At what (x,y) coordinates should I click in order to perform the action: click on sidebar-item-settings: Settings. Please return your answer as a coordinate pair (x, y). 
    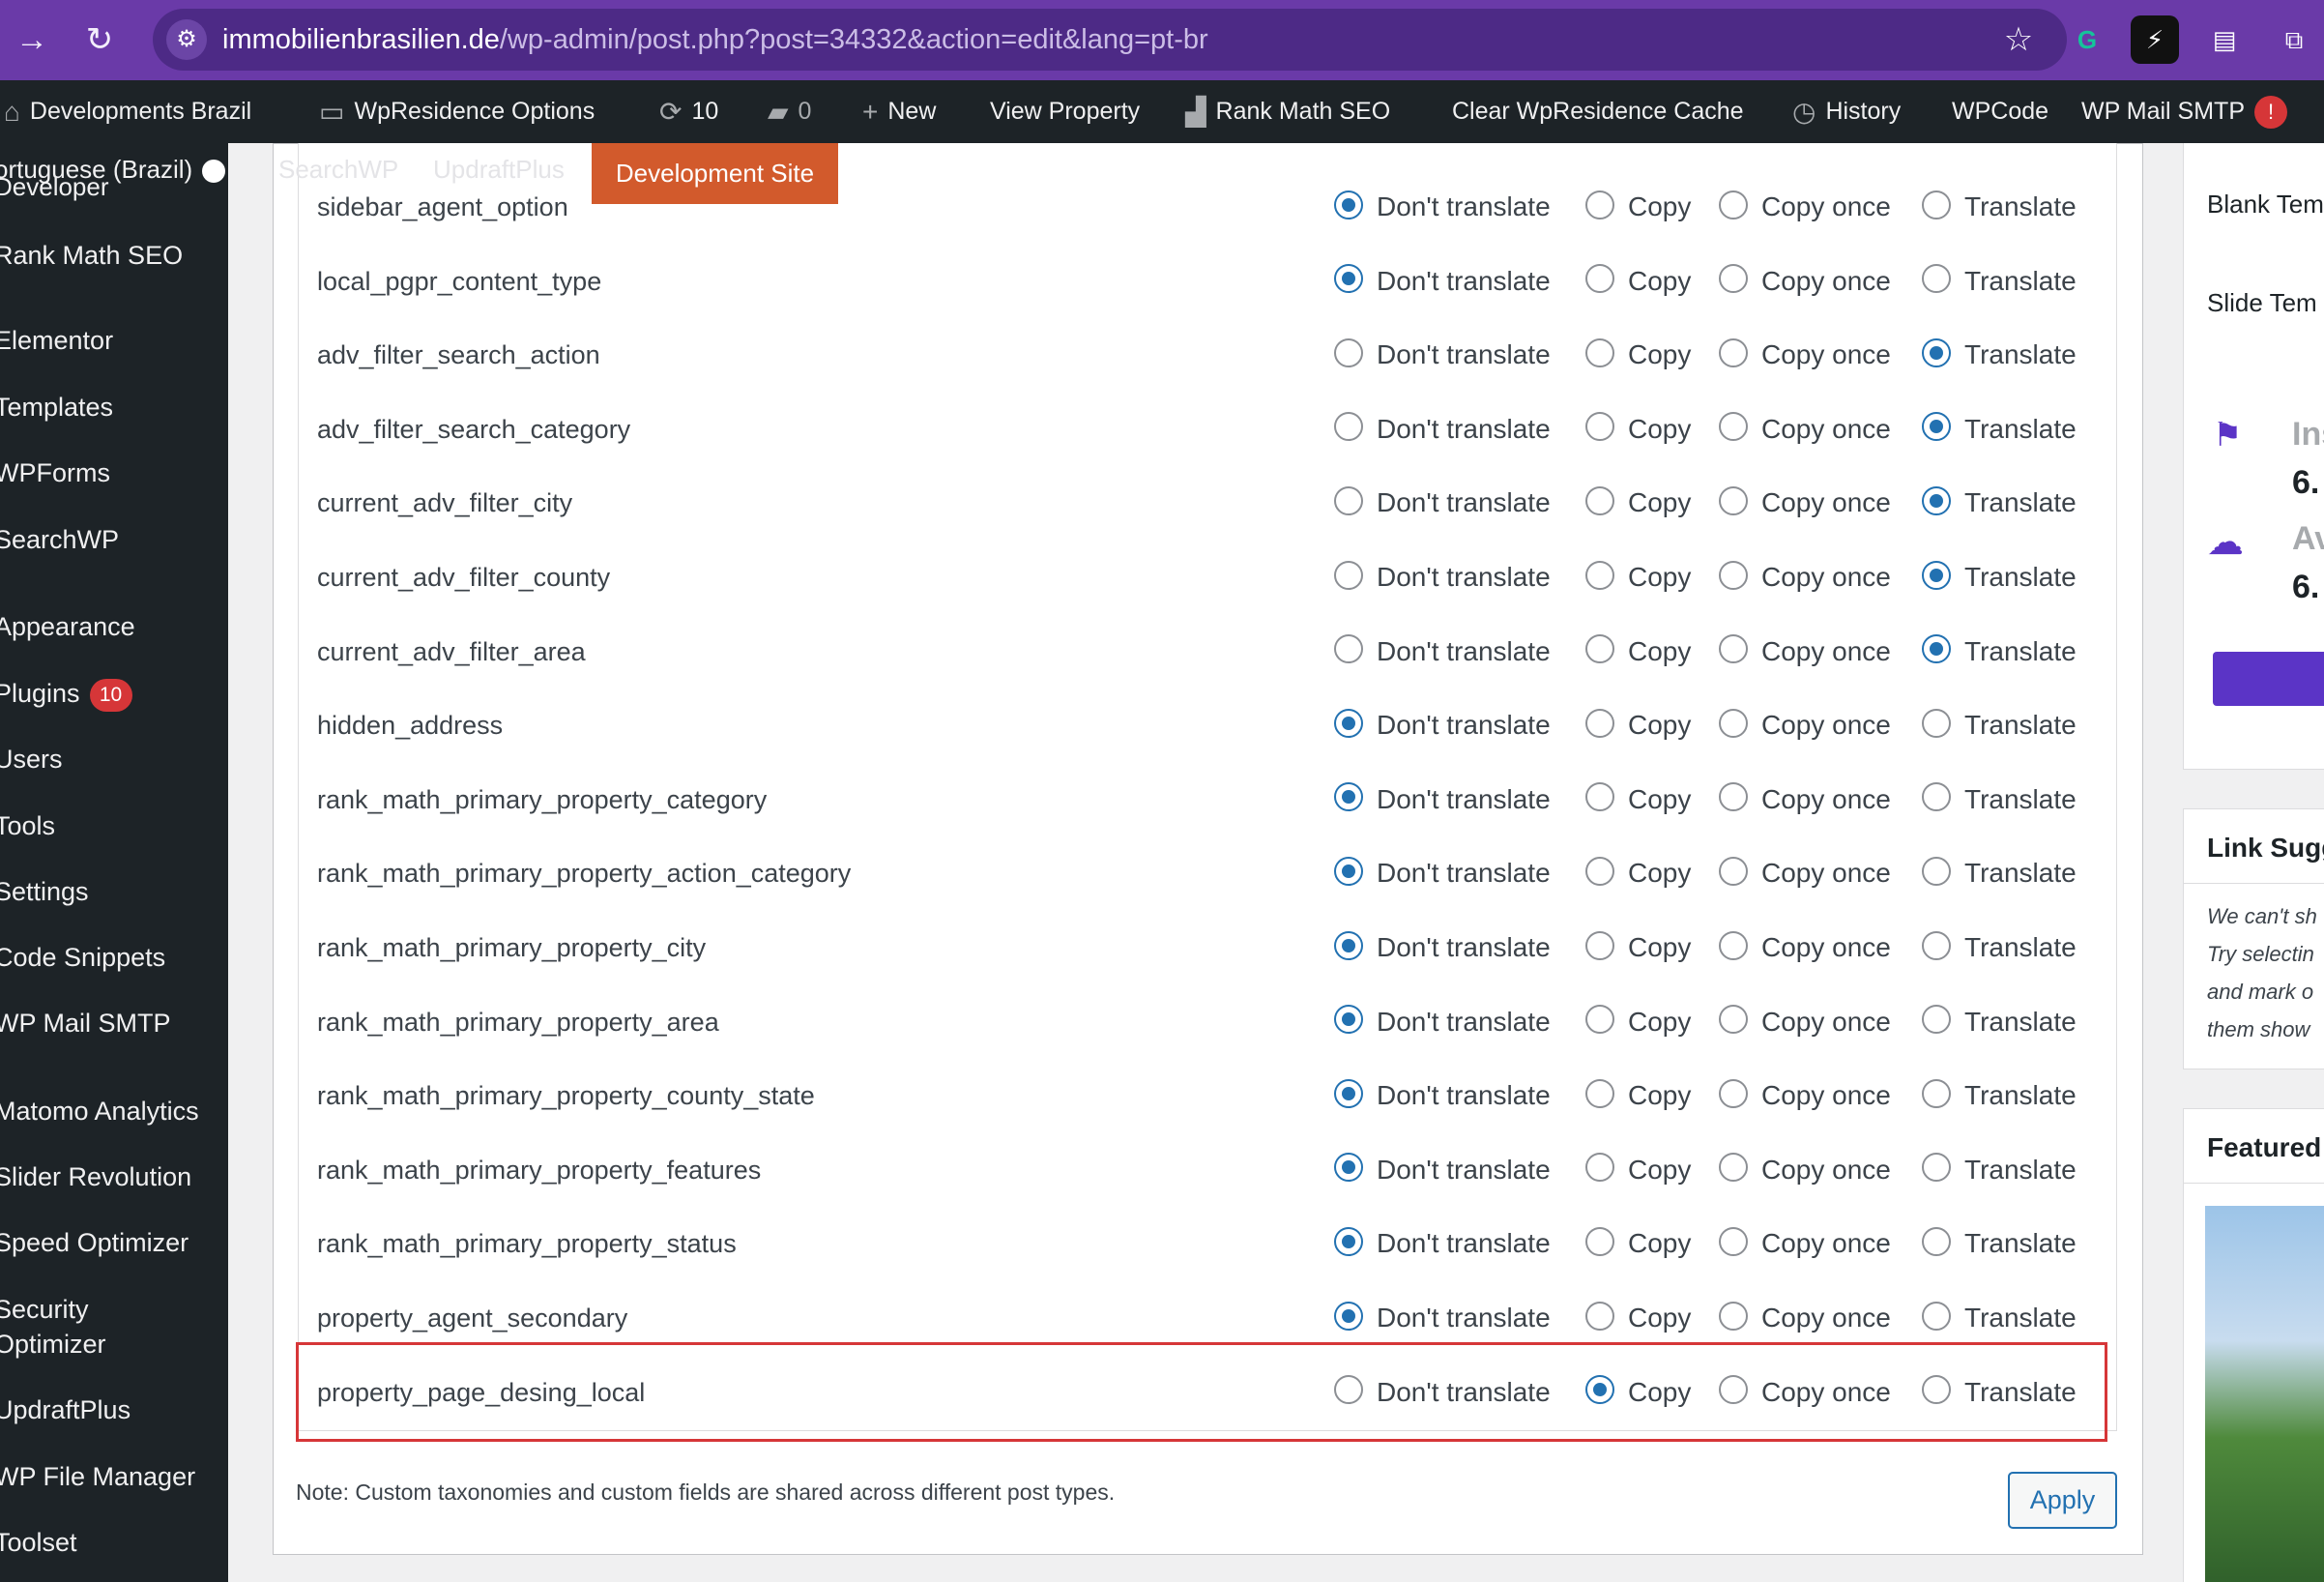
    Looking at the image, I should click on (44, 891).